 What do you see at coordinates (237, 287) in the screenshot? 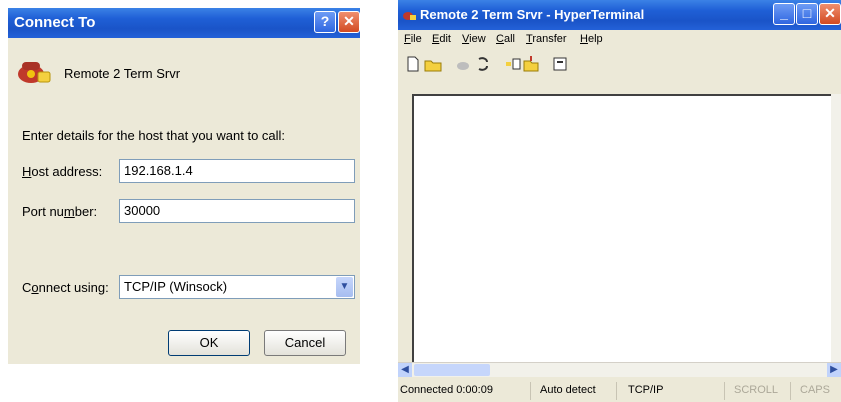
I see `connect-using-select: TCP/IP (Winsock) ▼` at bounding box center [237, 287].